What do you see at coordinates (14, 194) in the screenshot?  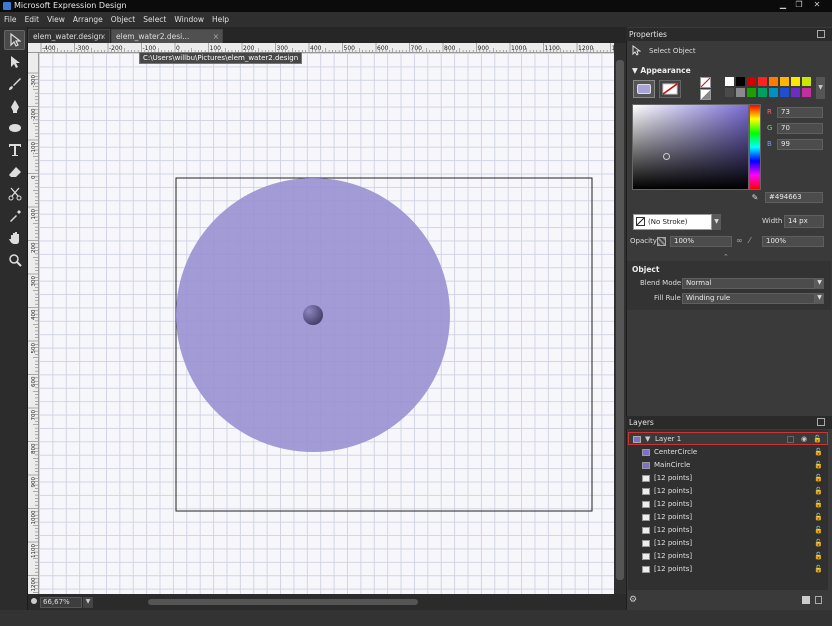 I see `scissors-icon` at bounding box center [14, 194].